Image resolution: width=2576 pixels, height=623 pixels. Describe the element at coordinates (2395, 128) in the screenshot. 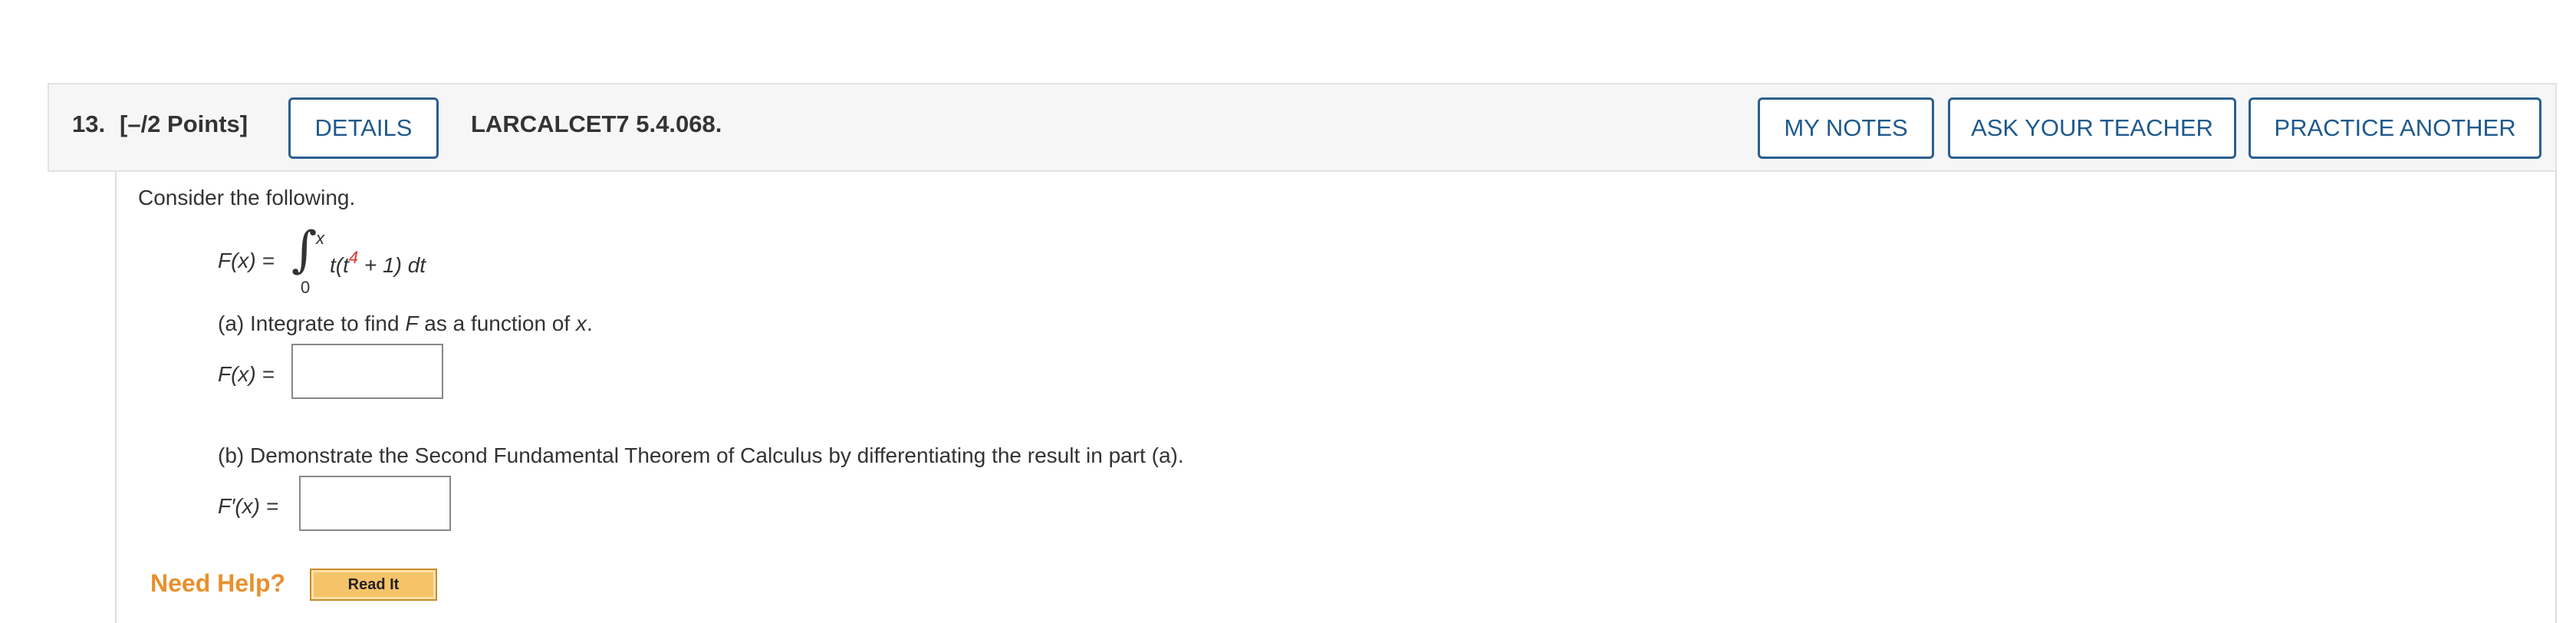

I see `practice-another-button: PRACTICE ANOTHER` at that location.